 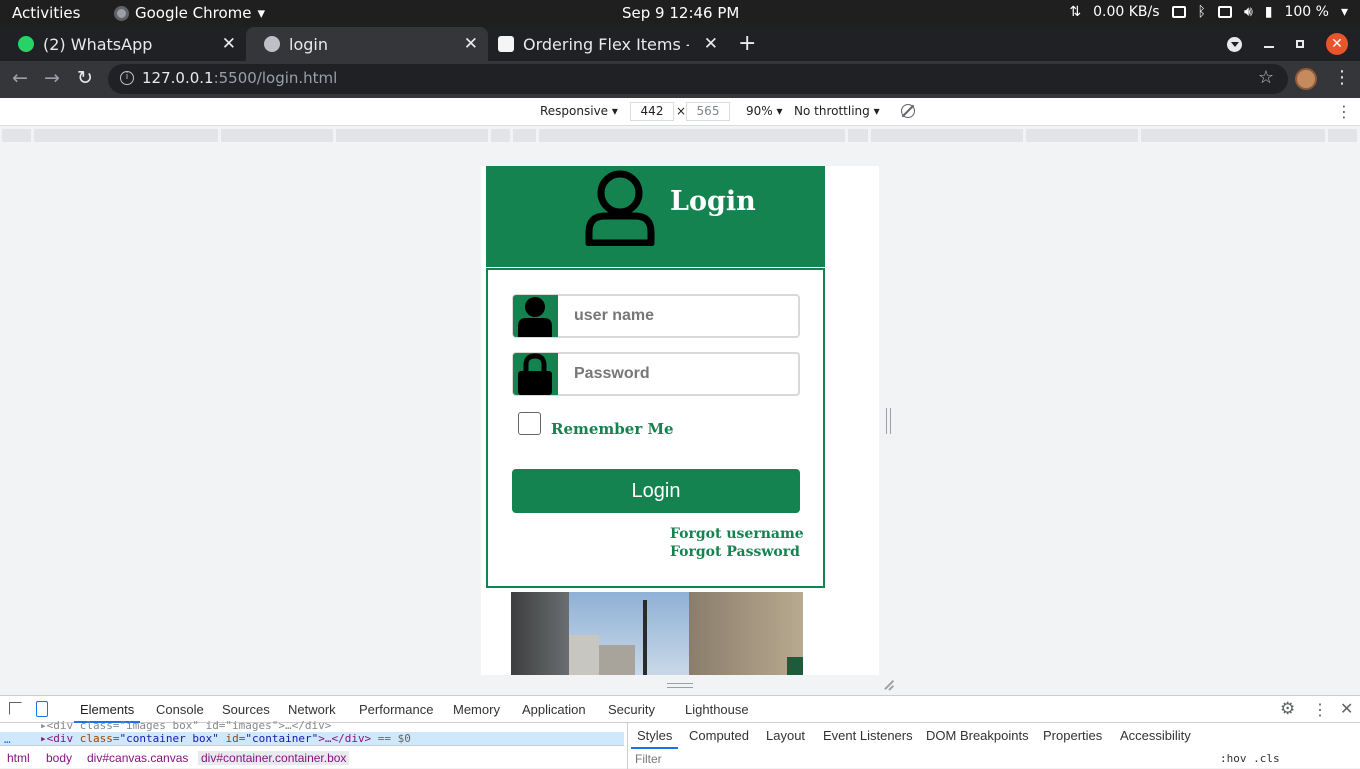 I want to click on password-input, so click(x=679, y=374).